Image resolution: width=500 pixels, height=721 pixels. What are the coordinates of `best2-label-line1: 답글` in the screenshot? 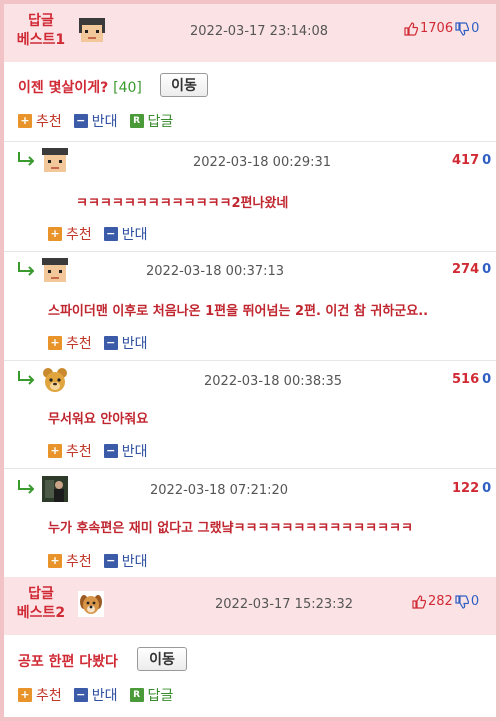 It's located at (41, 594).